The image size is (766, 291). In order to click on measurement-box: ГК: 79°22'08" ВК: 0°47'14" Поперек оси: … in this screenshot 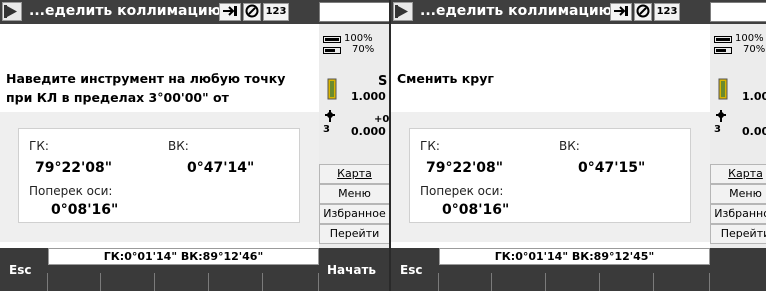, I will do `click(159, 175)`.